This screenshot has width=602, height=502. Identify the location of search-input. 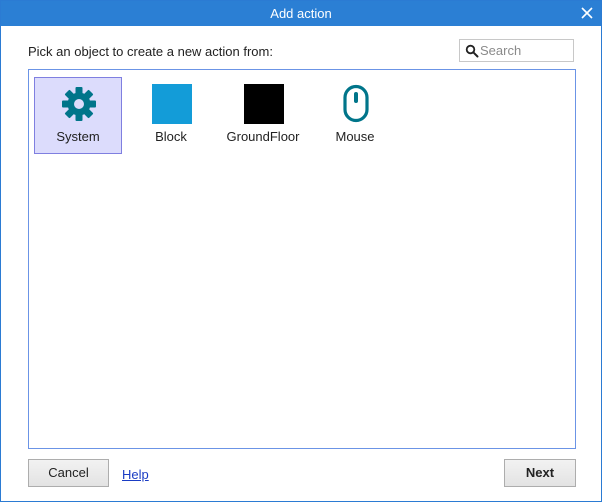
(525, 50).